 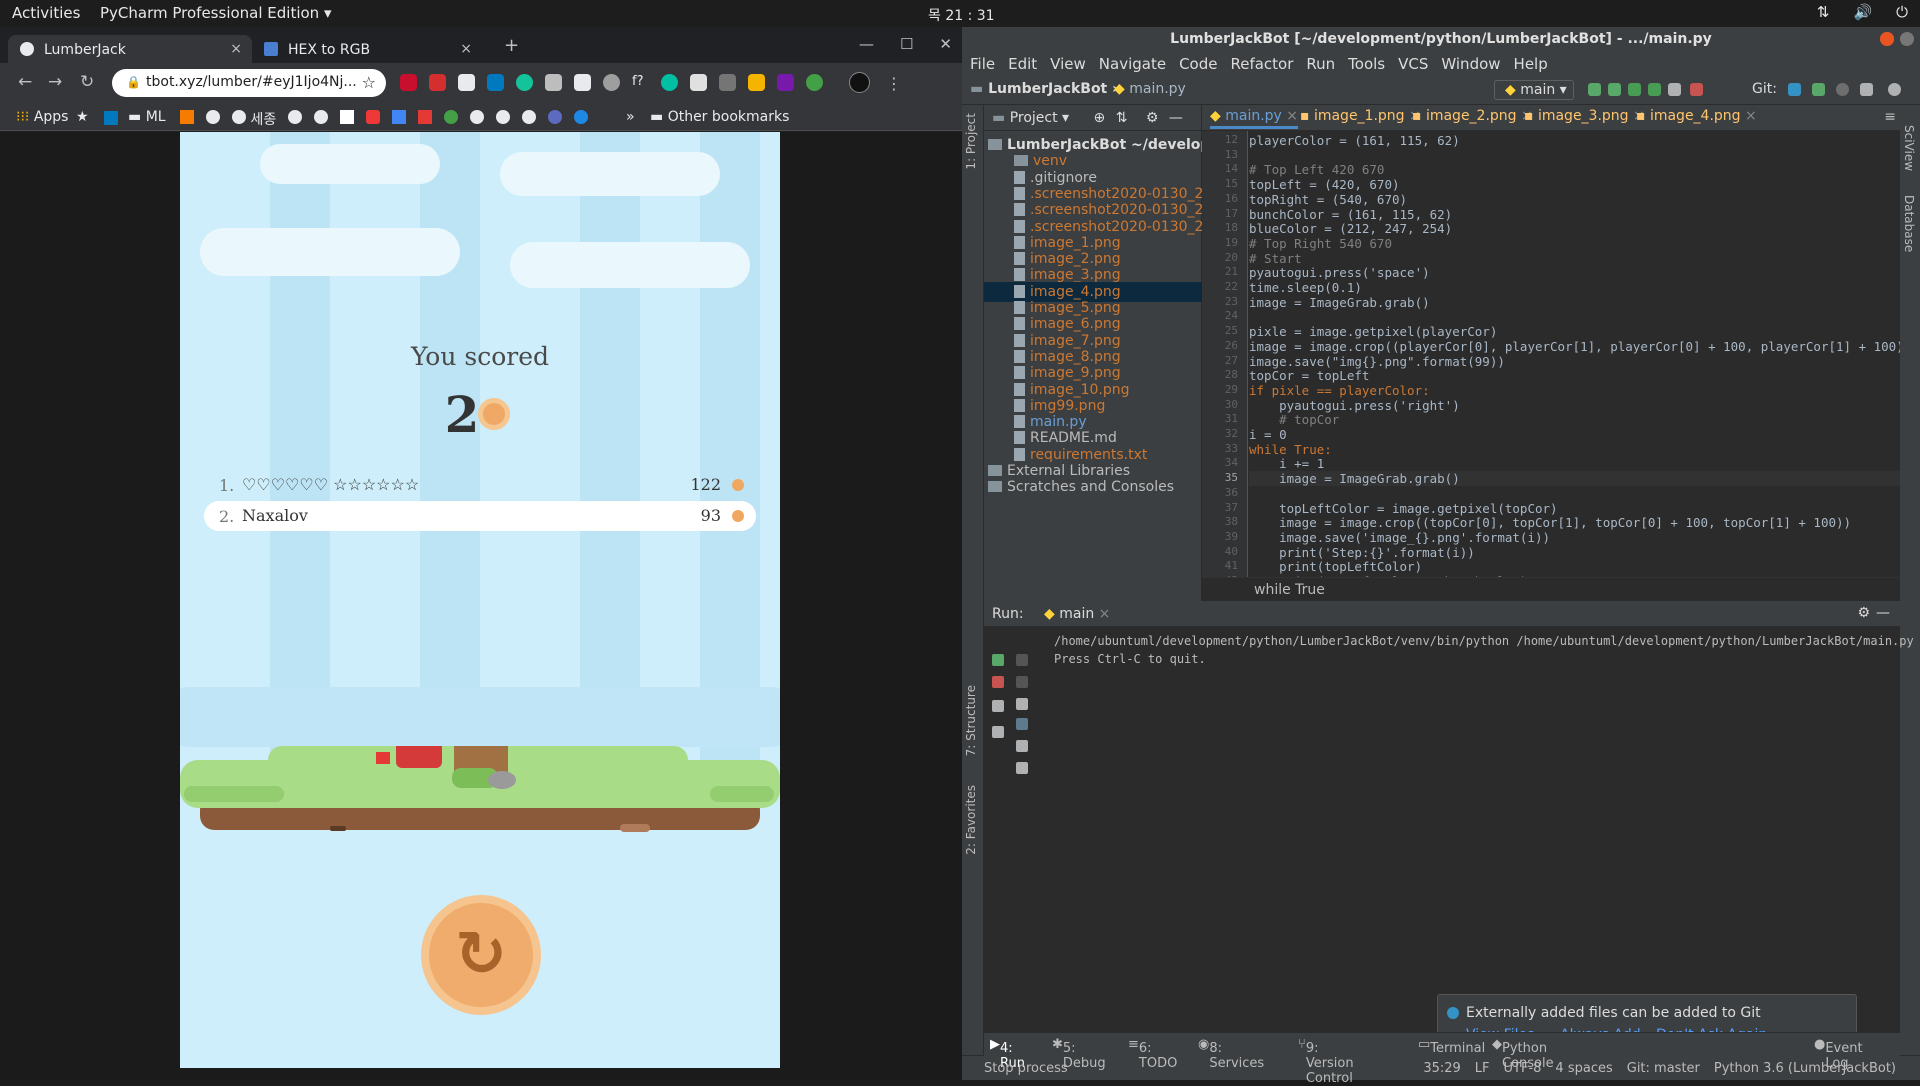 I want to click on run-config-select: ◆ main ▾, so click(x=1534, y=90).